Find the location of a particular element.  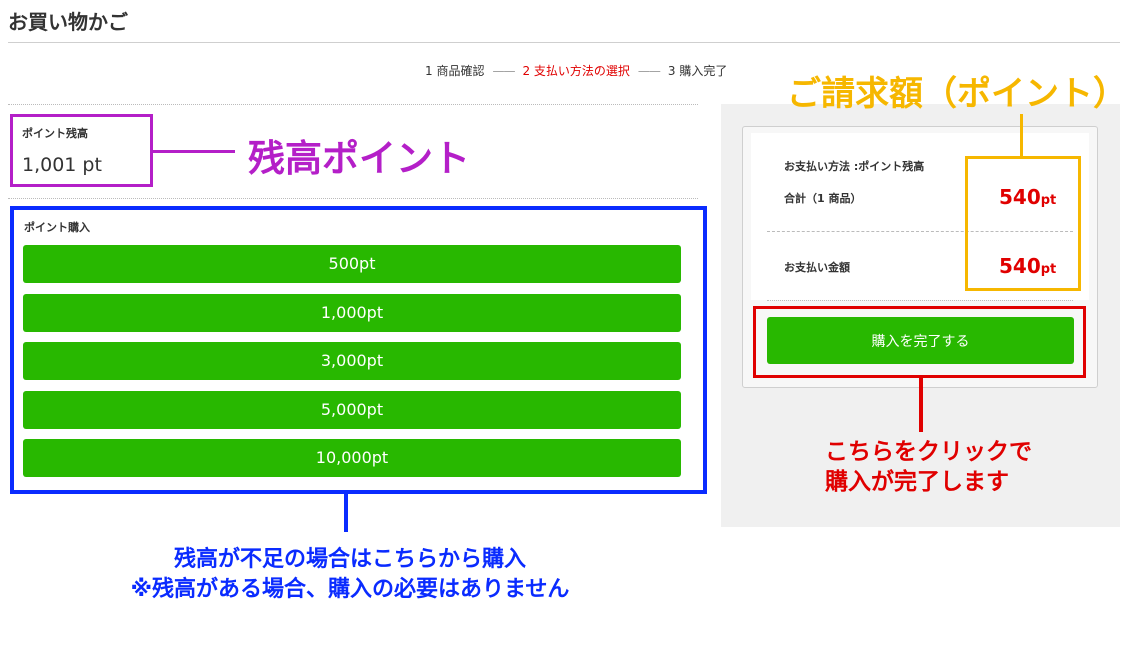

balance-annotation: 残高ポイント is located at coordinates (359, 158).